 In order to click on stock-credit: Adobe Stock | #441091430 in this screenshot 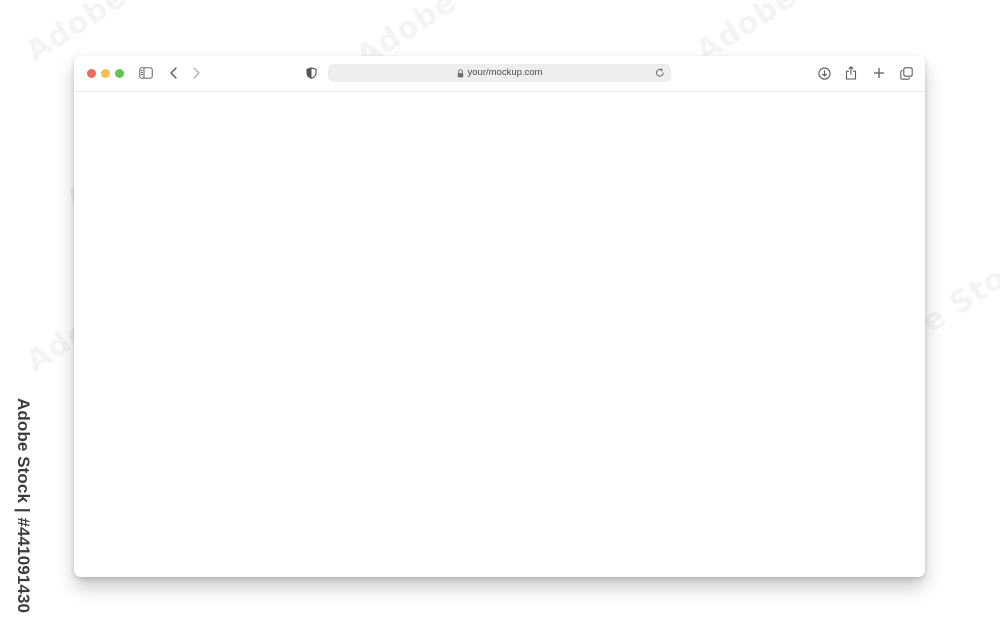, I will do `click(23, 509)`.